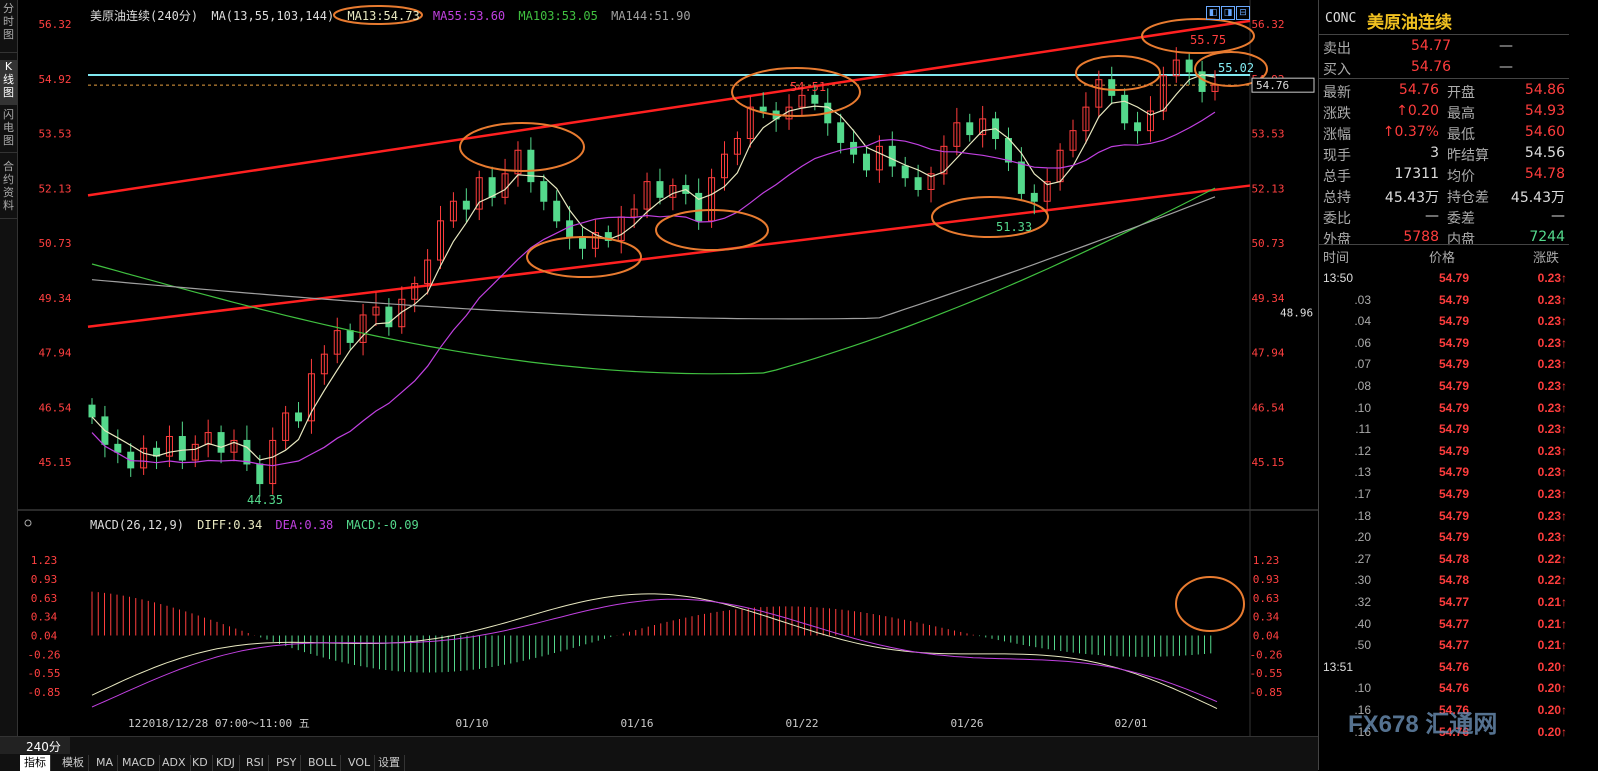  Describe the element at coordinates (1444, 300) in the screenshot. I see `trade-row: .03 54.79 0.23↑` at that location.